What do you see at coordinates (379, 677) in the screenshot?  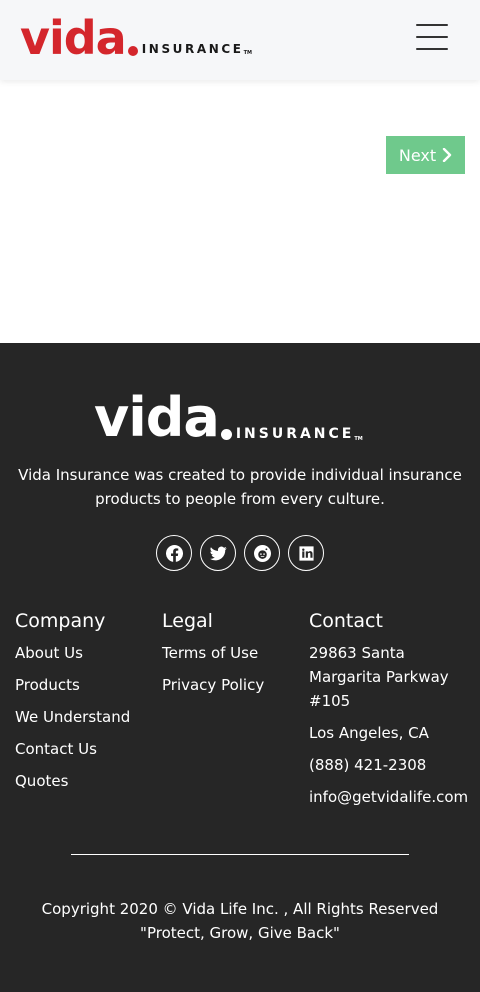 I see `contact-address: 29863 Santa Margarita Parkway #105` at bounding box center [379, 677].